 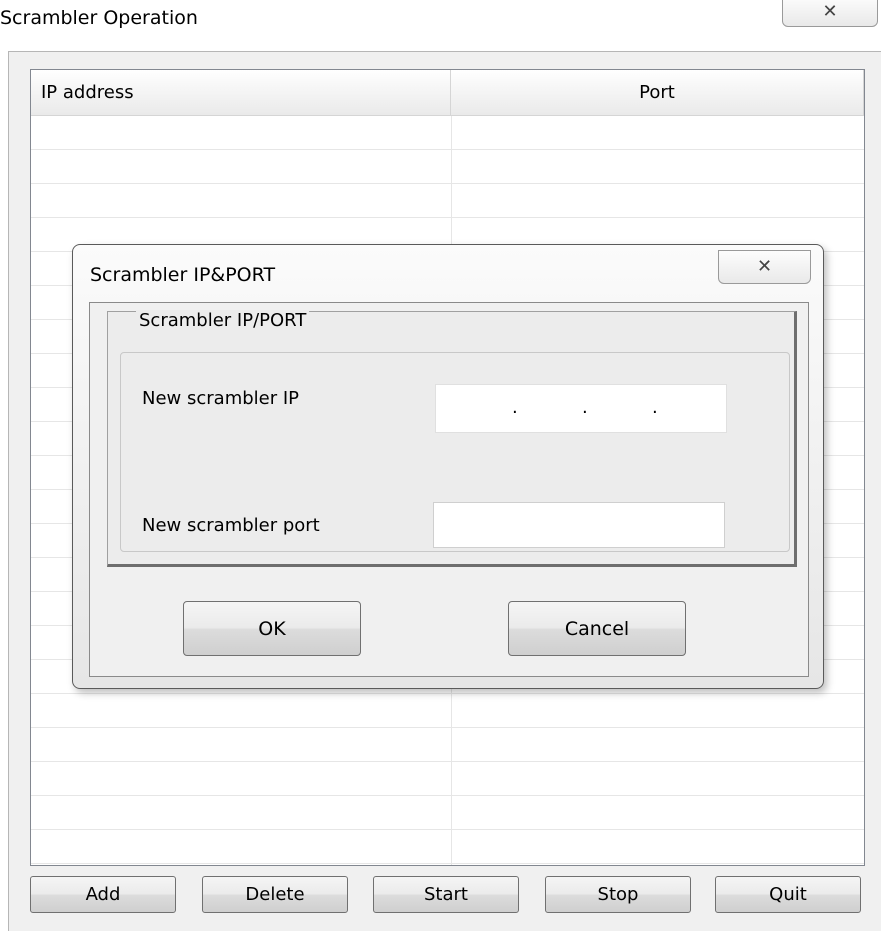 What do you see at coordinates (618, 894) in the screenshot?
I see `stop-button: Stop` at bounding box center [618, 894].